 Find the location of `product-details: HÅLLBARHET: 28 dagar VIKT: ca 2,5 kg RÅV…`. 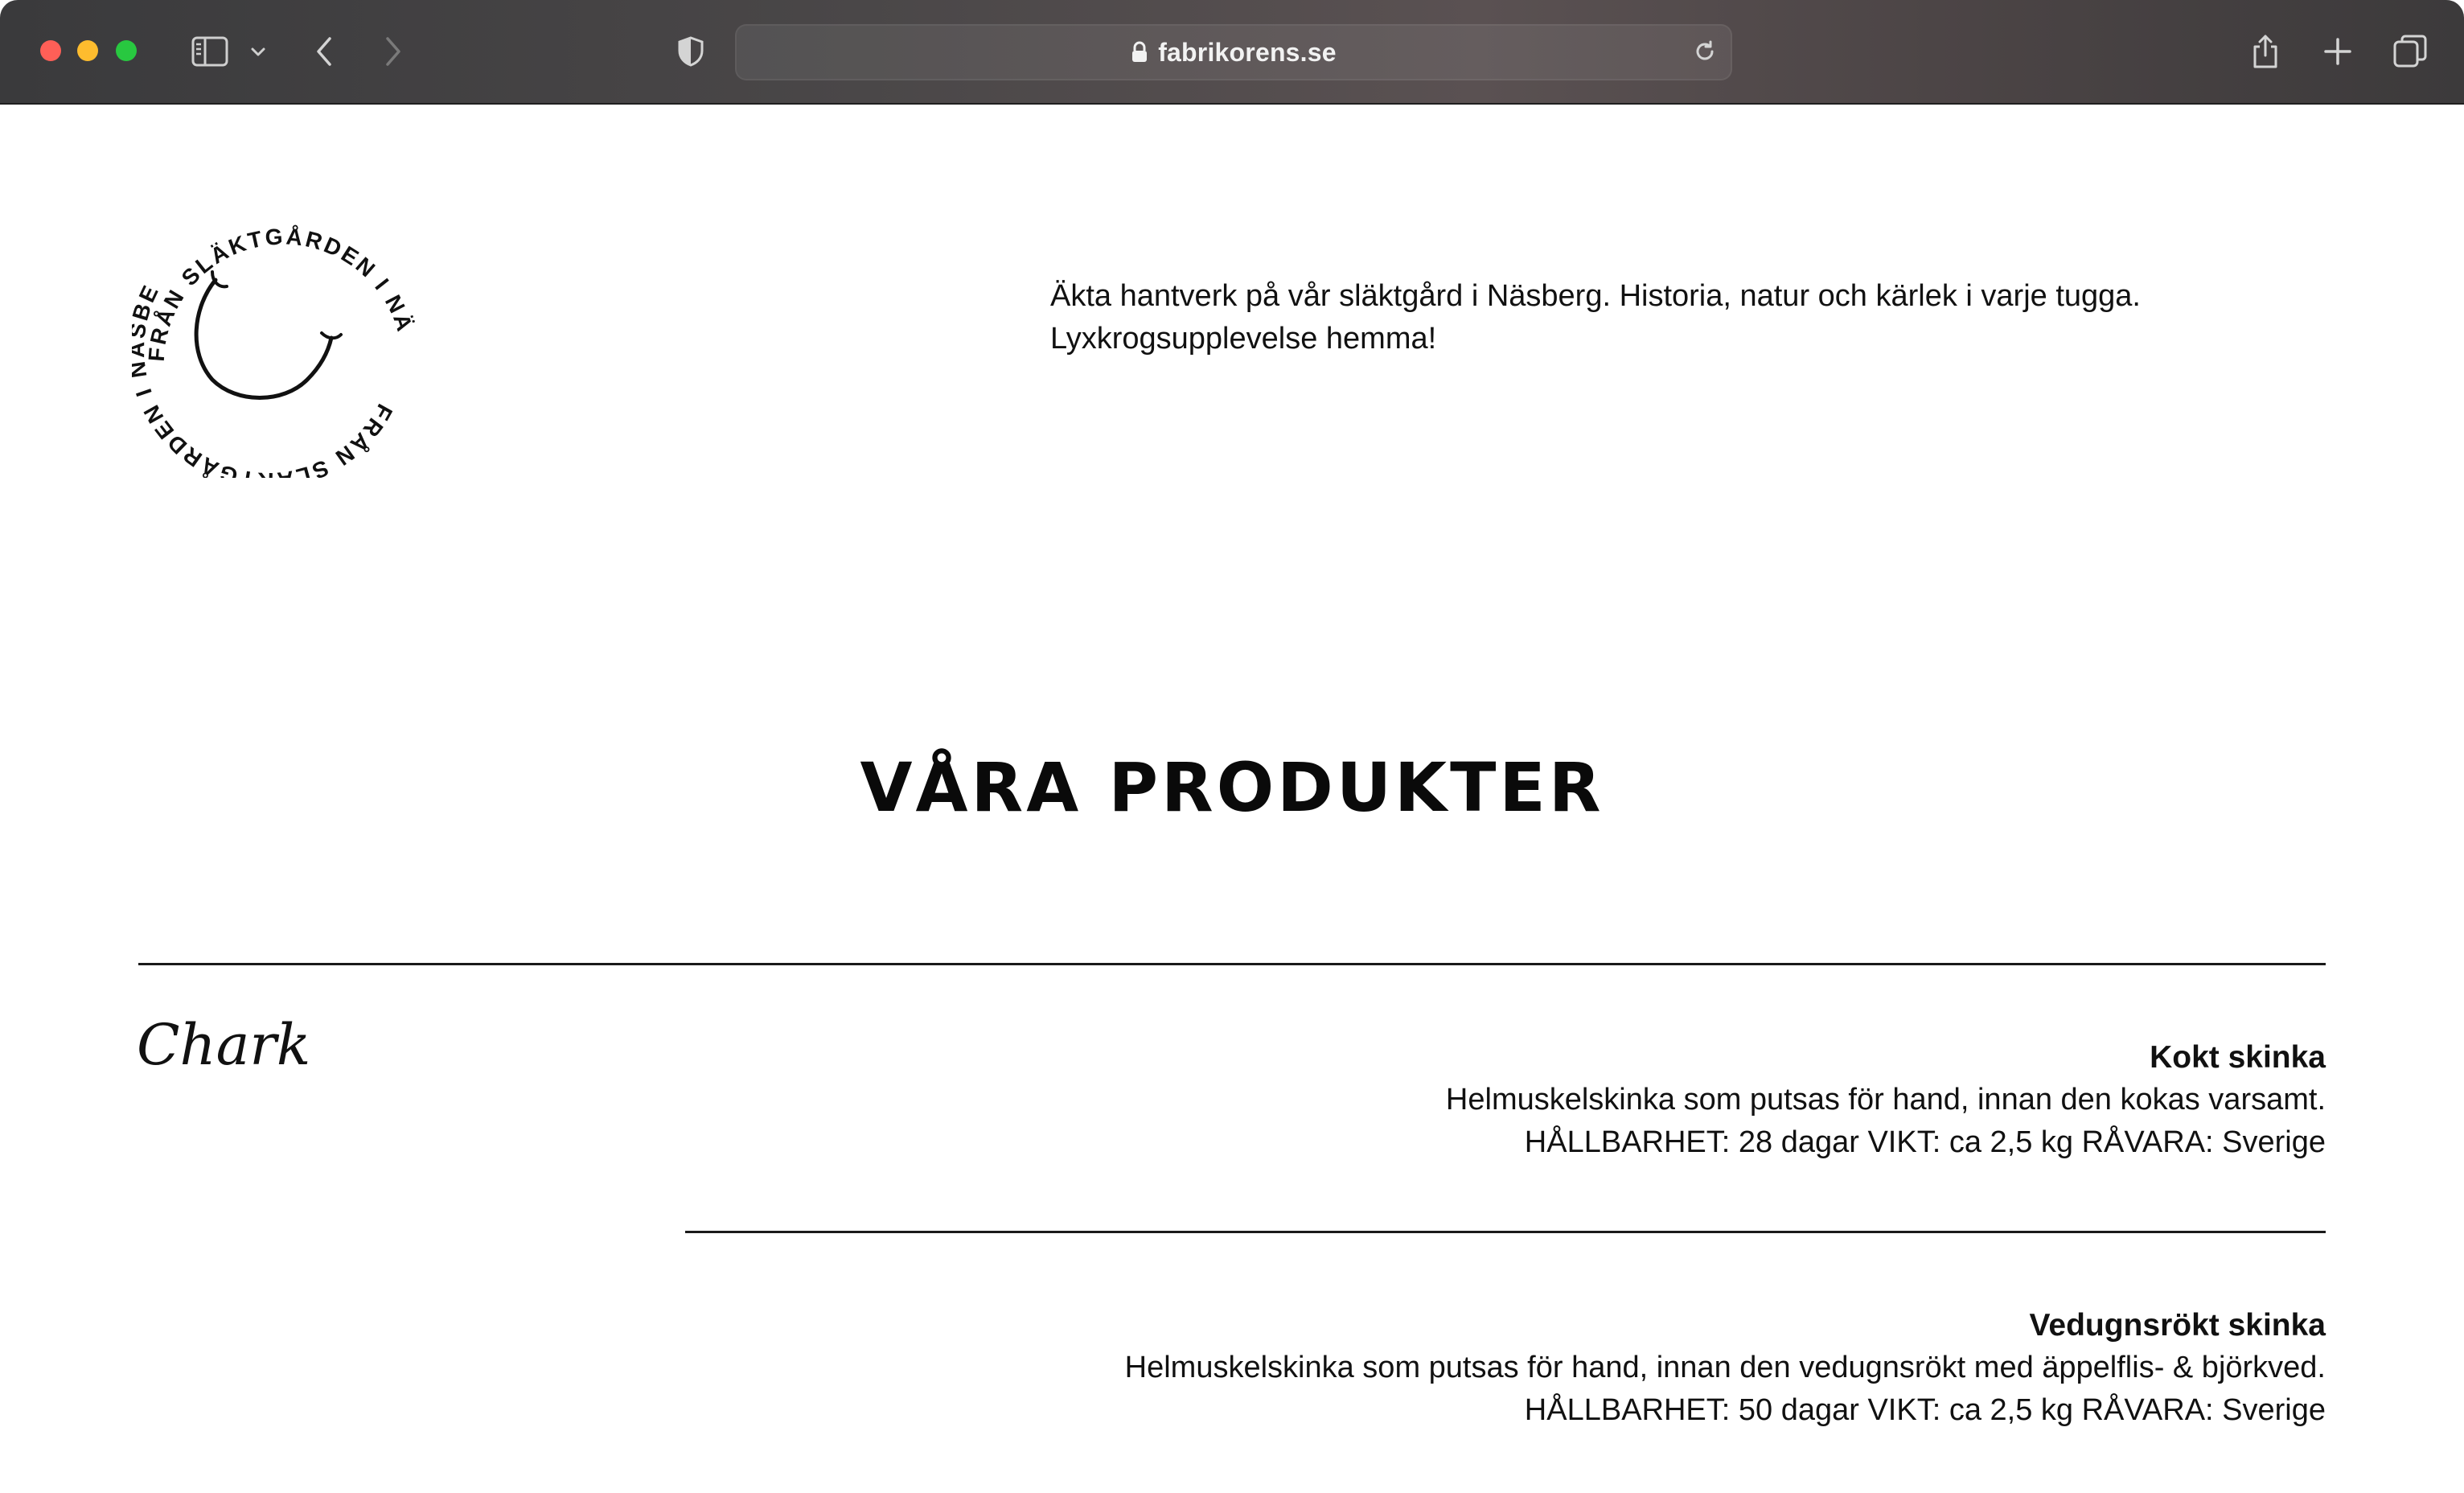

product-details: HÅLLBARHET: 28 dagar VIKT: ca 2,5 kg RÅV… is located at coordinates (1925, 1142).